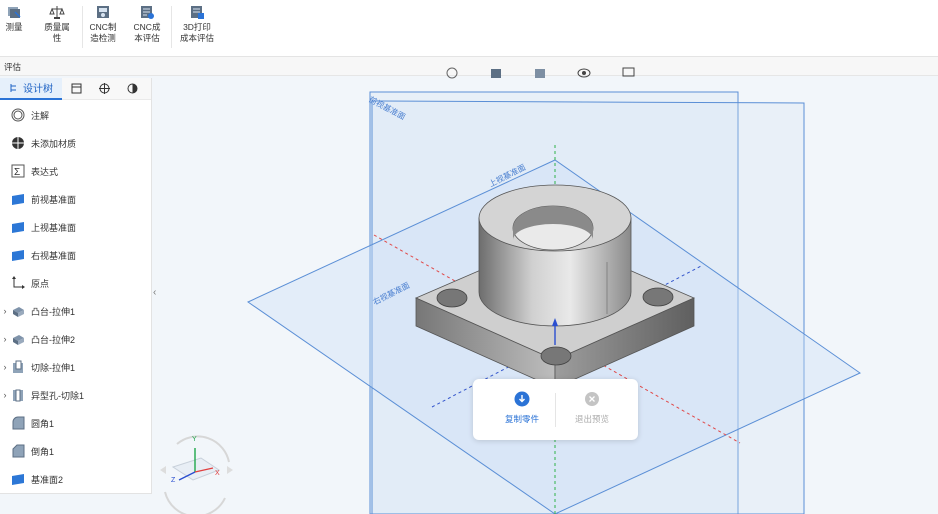 The width and height of the screenshot is (938, 514). Describe the element at coordinates (147, 38) in the screenshot. I see `cnc-cost-label-2: 本评估` at that location.